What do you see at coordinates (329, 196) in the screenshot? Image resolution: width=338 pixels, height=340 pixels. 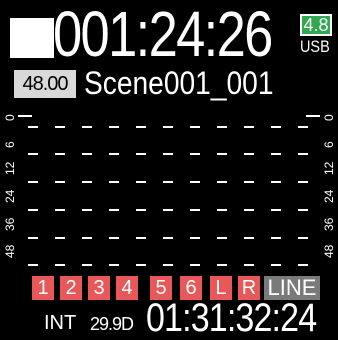 I see `scale-label-right-24: 24` at bounding box center [329, 196].